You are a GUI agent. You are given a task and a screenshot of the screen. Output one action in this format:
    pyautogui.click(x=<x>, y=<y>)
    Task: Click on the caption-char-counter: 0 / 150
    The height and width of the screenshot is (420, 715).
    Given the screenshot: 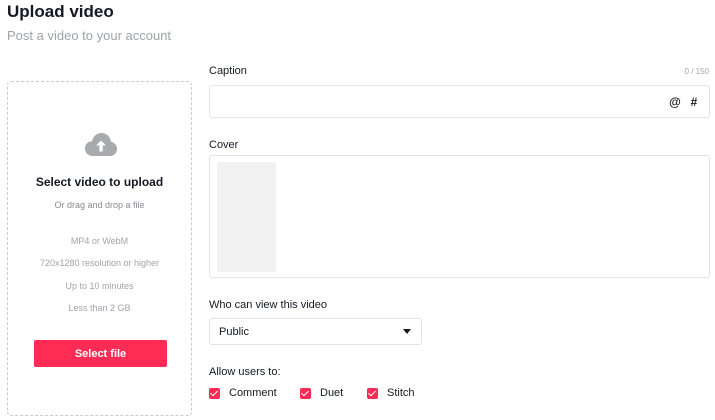 What is the action you would take?
    pyautogui.click(x=696, y=71)
    